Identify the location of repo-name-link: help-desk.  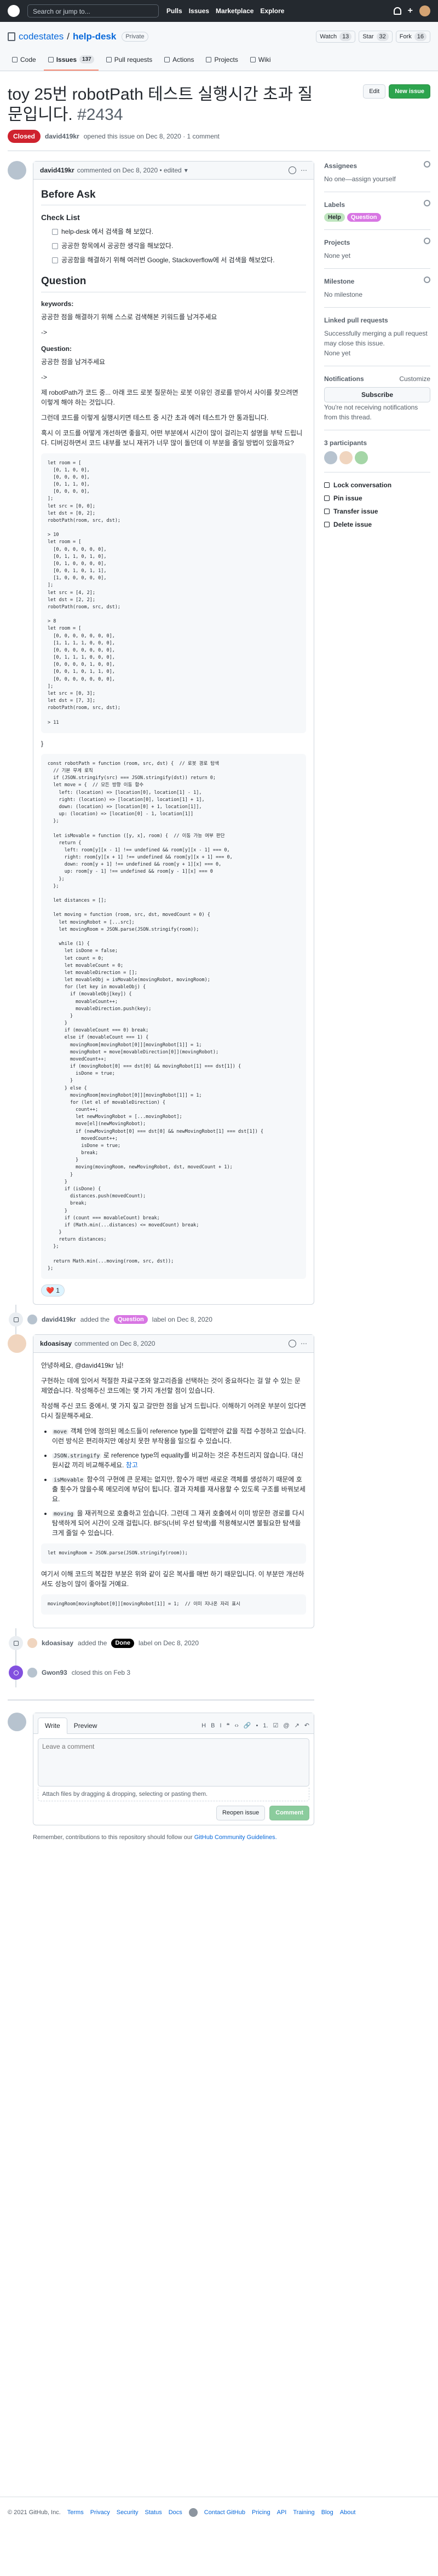
(94, 37).